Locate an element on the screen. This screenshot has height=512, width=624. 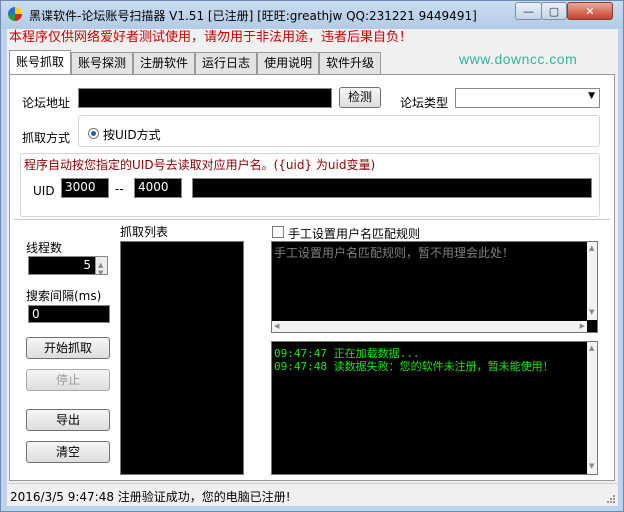
clear-button: 清空 is located at coordinates (68, 452).